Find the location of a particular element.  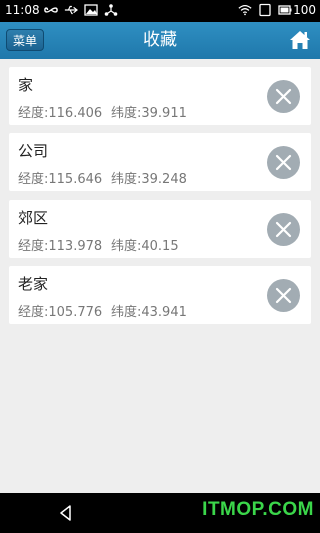

sim-icon is located at coordinates (265, 10).